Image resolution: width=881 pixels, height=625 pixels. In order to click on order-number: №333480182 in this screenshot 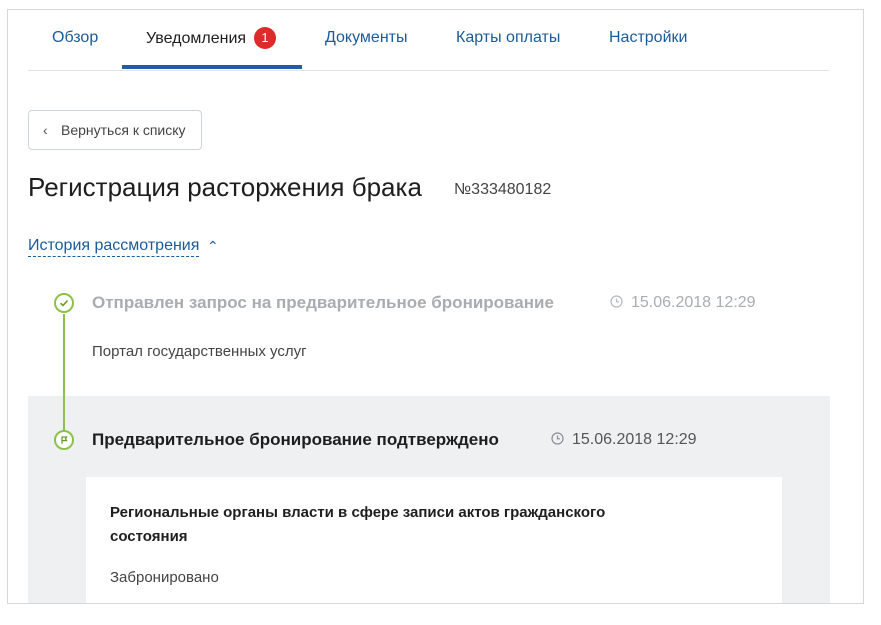, I will do `click(503, 189)`.